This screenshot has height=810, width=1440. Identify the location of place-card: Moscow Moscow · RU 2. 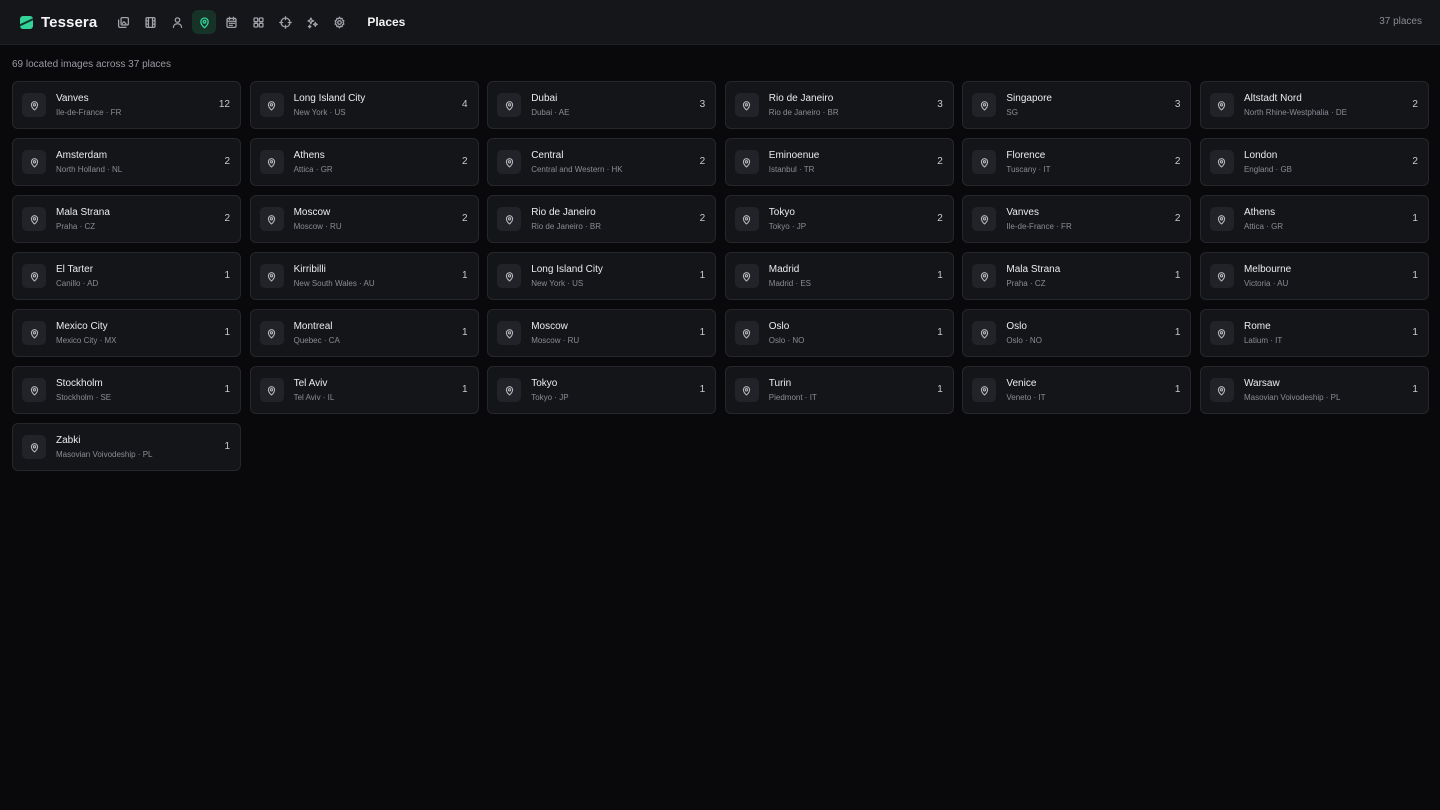
(364, 219).